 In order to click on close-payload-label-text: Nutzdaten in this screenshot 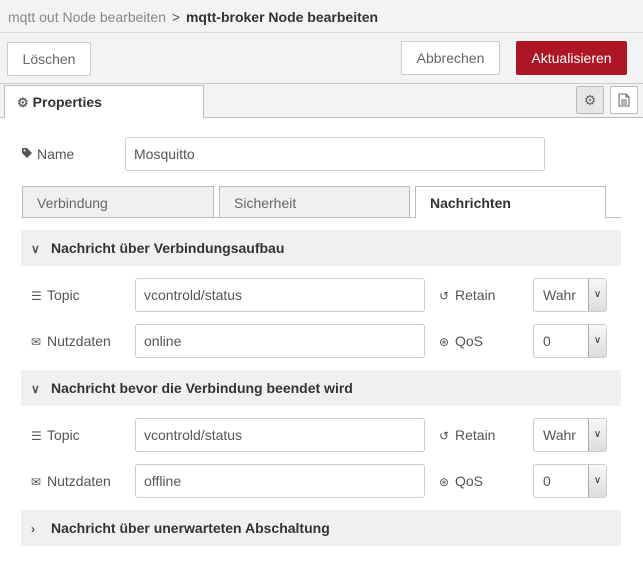, I will do `click(79, 481)`.